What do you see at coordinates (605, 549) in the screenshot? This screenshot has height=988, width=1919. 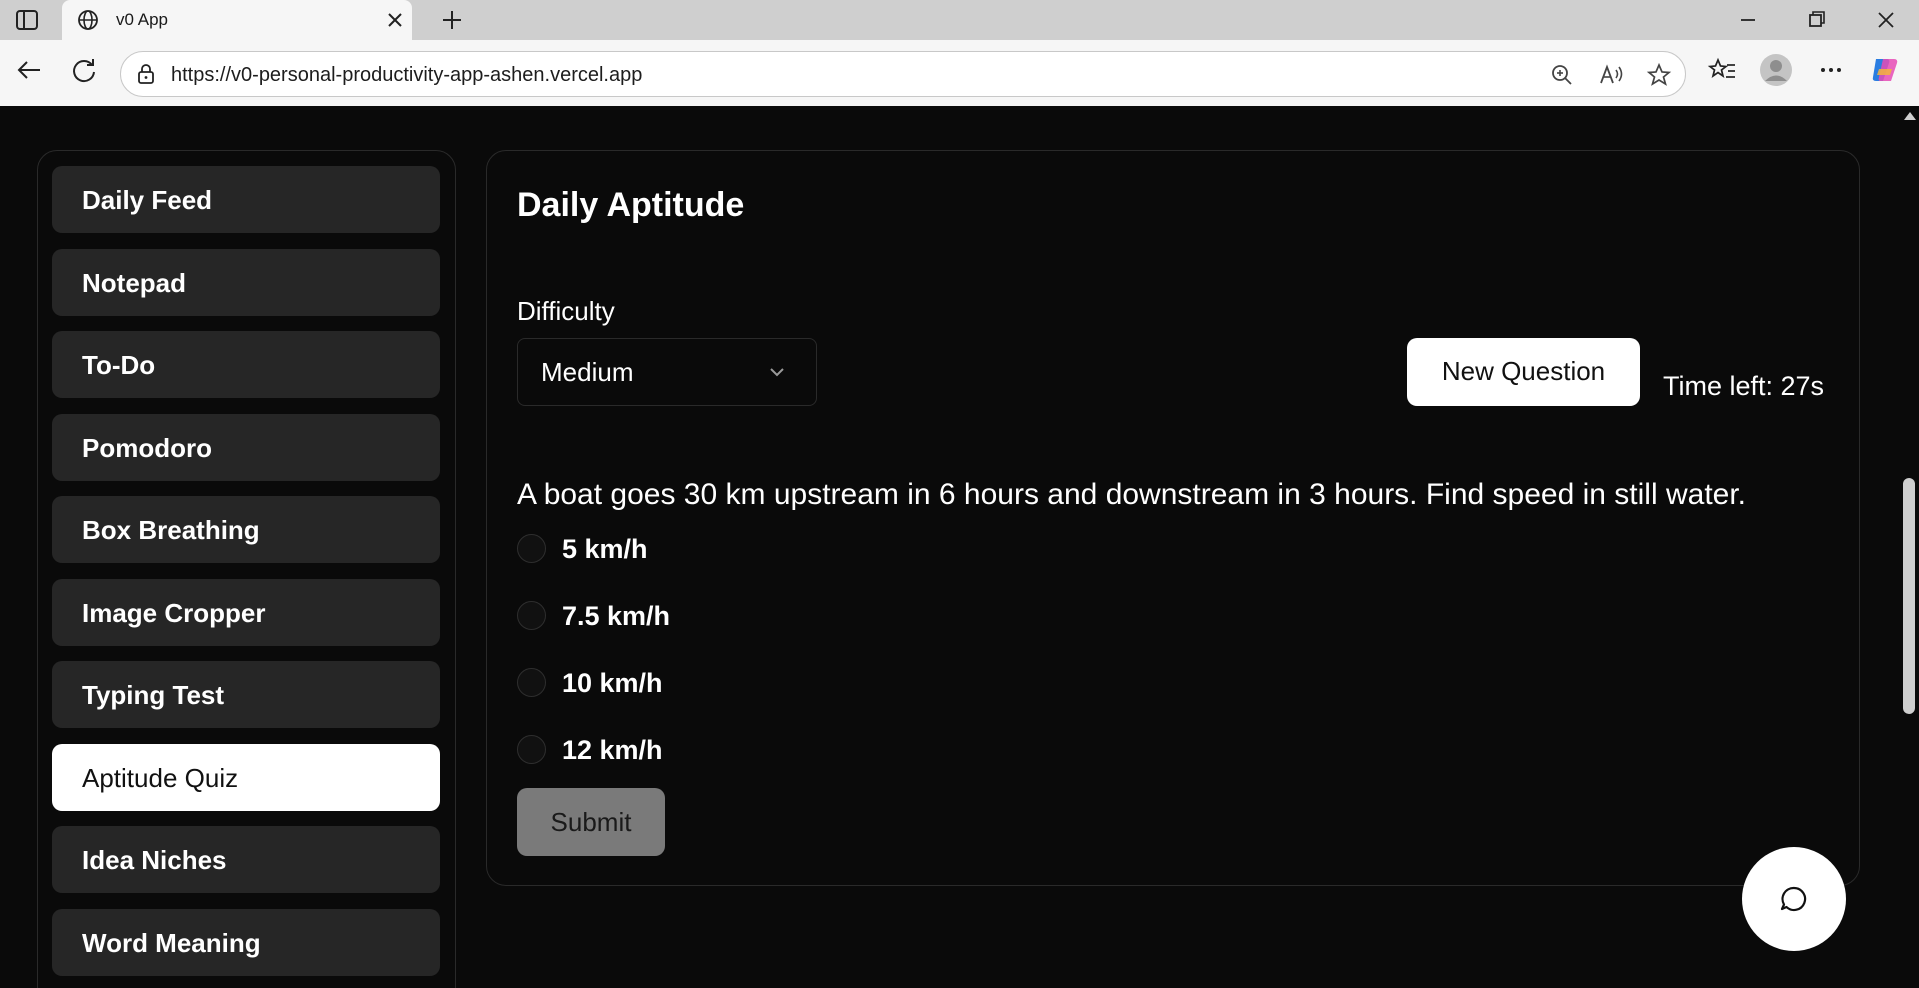 I see `option-label: 5 km/h` at bounding box center [605, 549].